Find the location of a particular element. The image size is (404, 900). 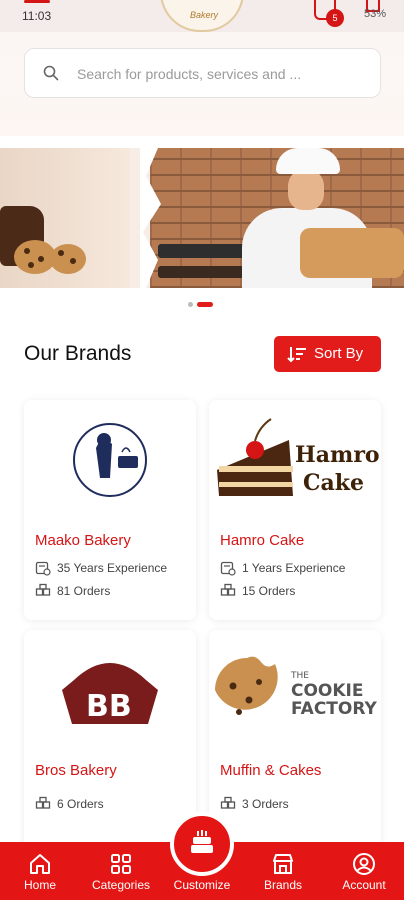

experience-text: 1 Years Experience is located at coordinates (294, 568).